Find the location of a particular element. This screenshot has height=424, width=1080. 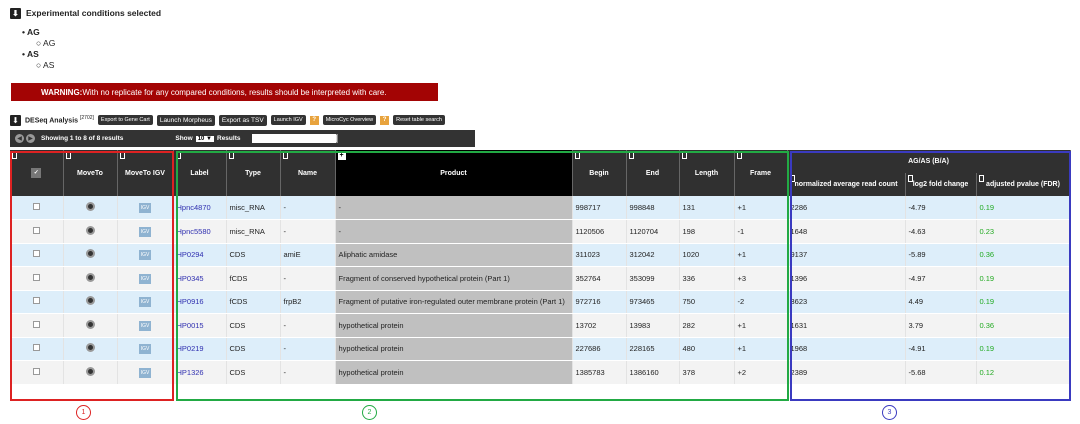

col-moveto-igv: MoveTo IGV is located at coordinates (145, 173).